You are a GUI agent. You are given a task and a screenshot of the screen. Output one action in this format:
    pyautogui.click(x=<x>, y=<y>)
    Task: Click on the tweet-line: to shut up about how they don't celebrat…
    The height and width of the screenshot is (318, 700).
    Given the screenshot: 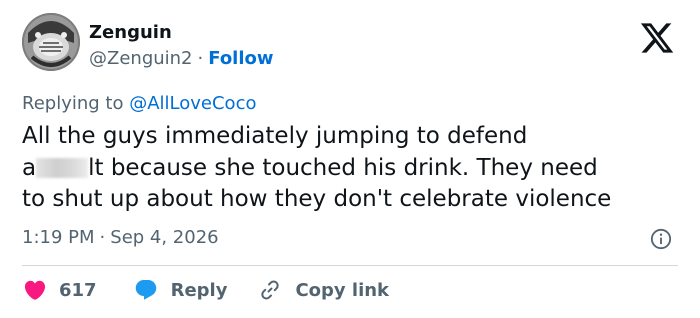 What is the action you would take?
    pyautogui.click(x=317, y=199)
    